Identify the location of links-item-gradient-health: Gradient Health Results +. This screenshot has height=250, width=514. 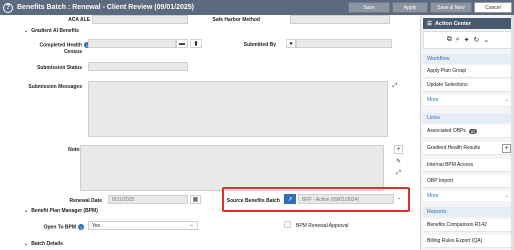
(468, 148).